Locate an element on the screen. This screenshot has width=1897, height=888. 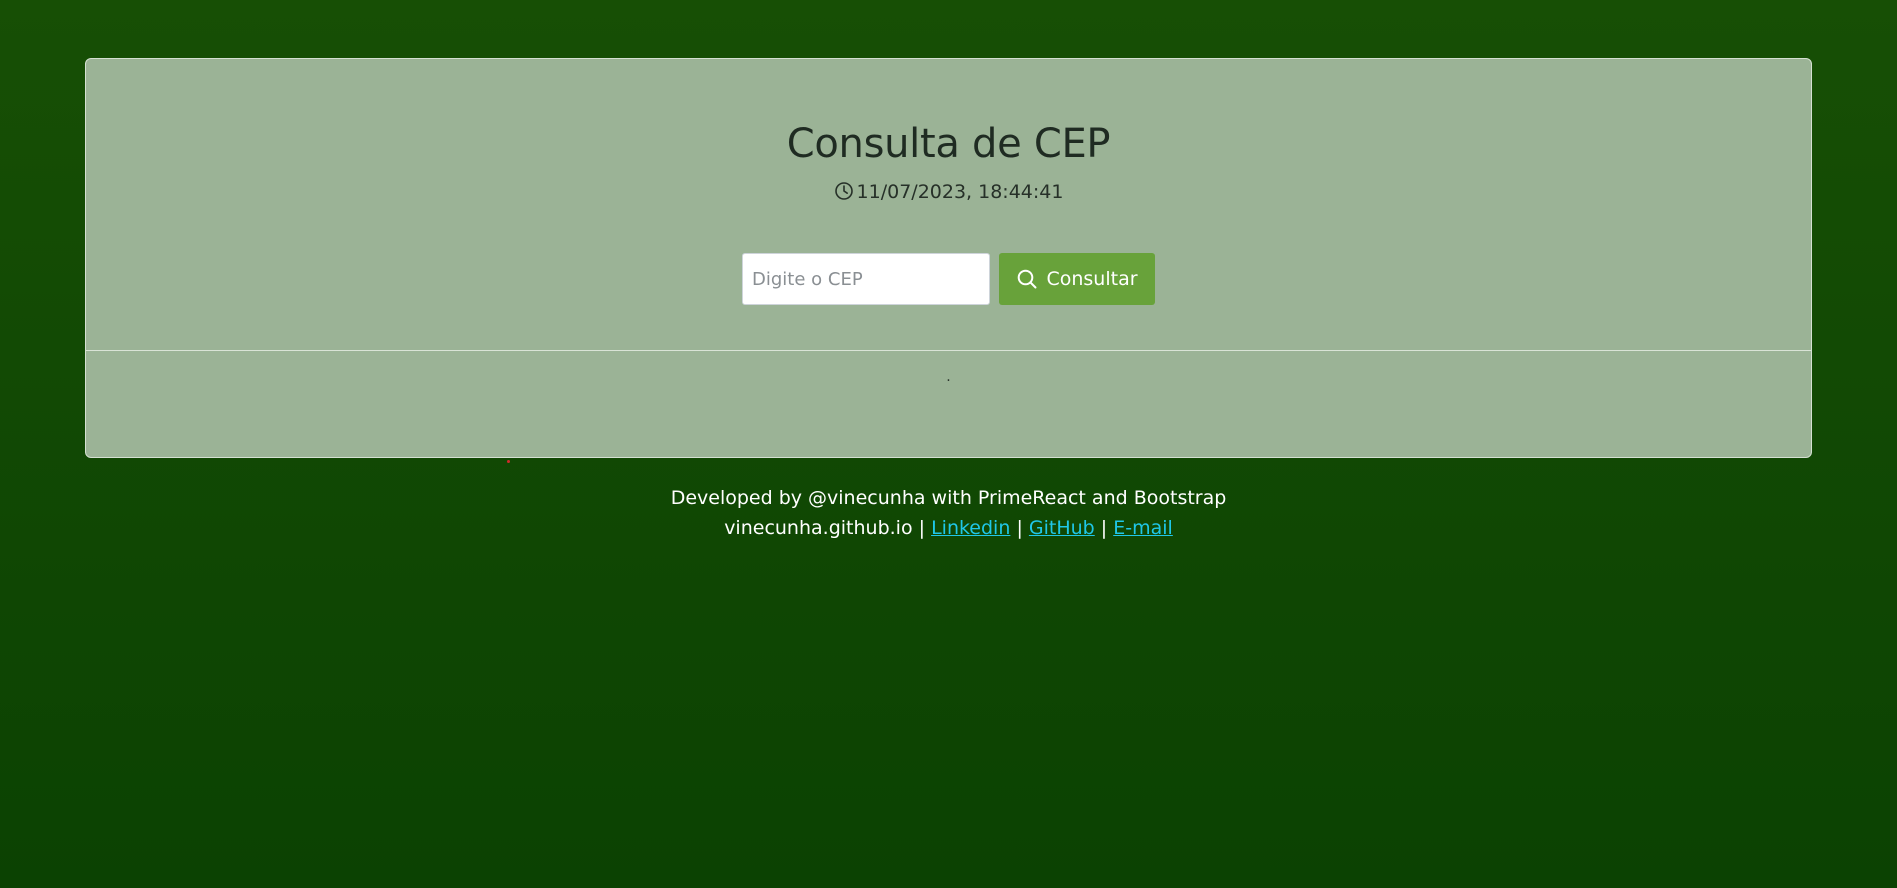
search-row: Consultar is located at coordinates (948, 279).